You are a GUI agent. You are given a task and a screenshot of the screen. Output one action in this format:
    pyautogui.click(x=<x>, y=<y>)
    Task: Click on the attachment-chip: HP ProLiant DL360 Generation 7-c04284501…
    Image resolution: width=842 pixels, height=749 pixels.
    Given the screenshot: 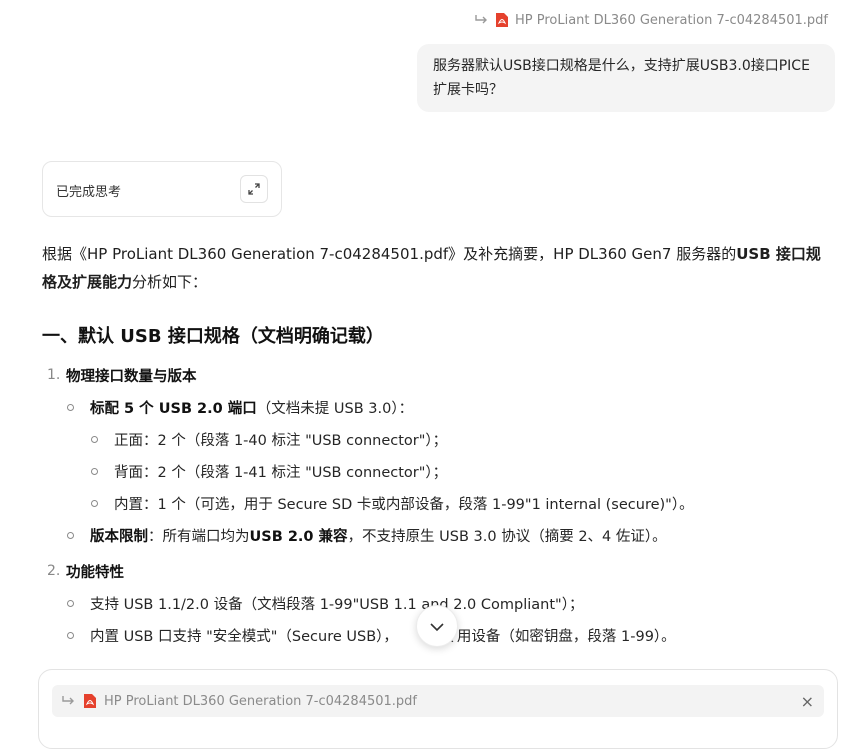 What is the action you would take?
    pyautogui.click(x=438, y=701)
    